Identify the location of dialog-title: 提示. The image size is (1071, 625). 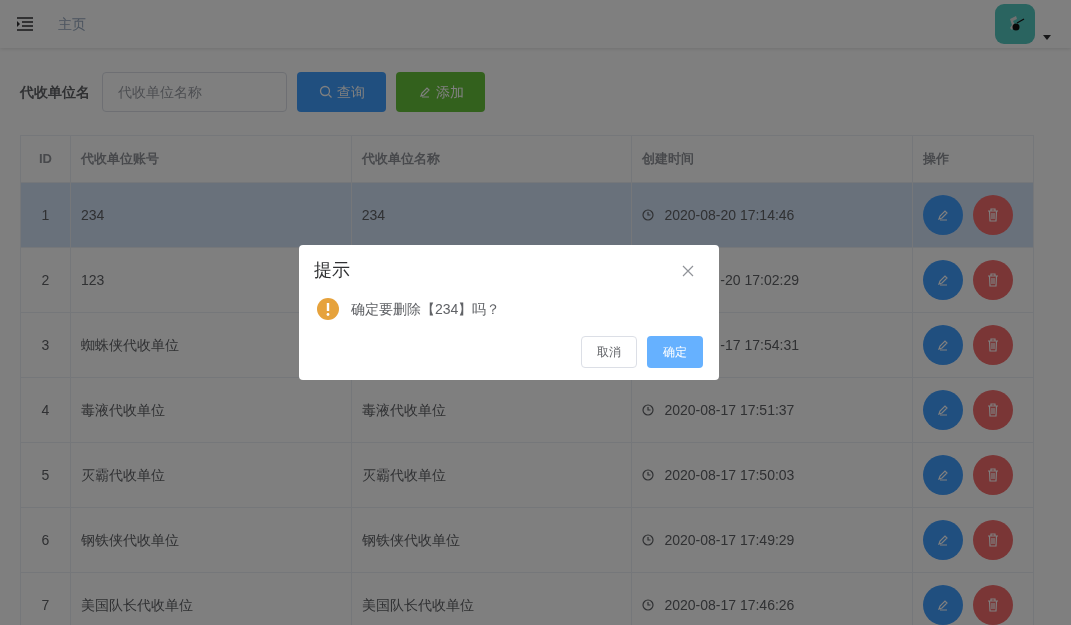
(332, 270).